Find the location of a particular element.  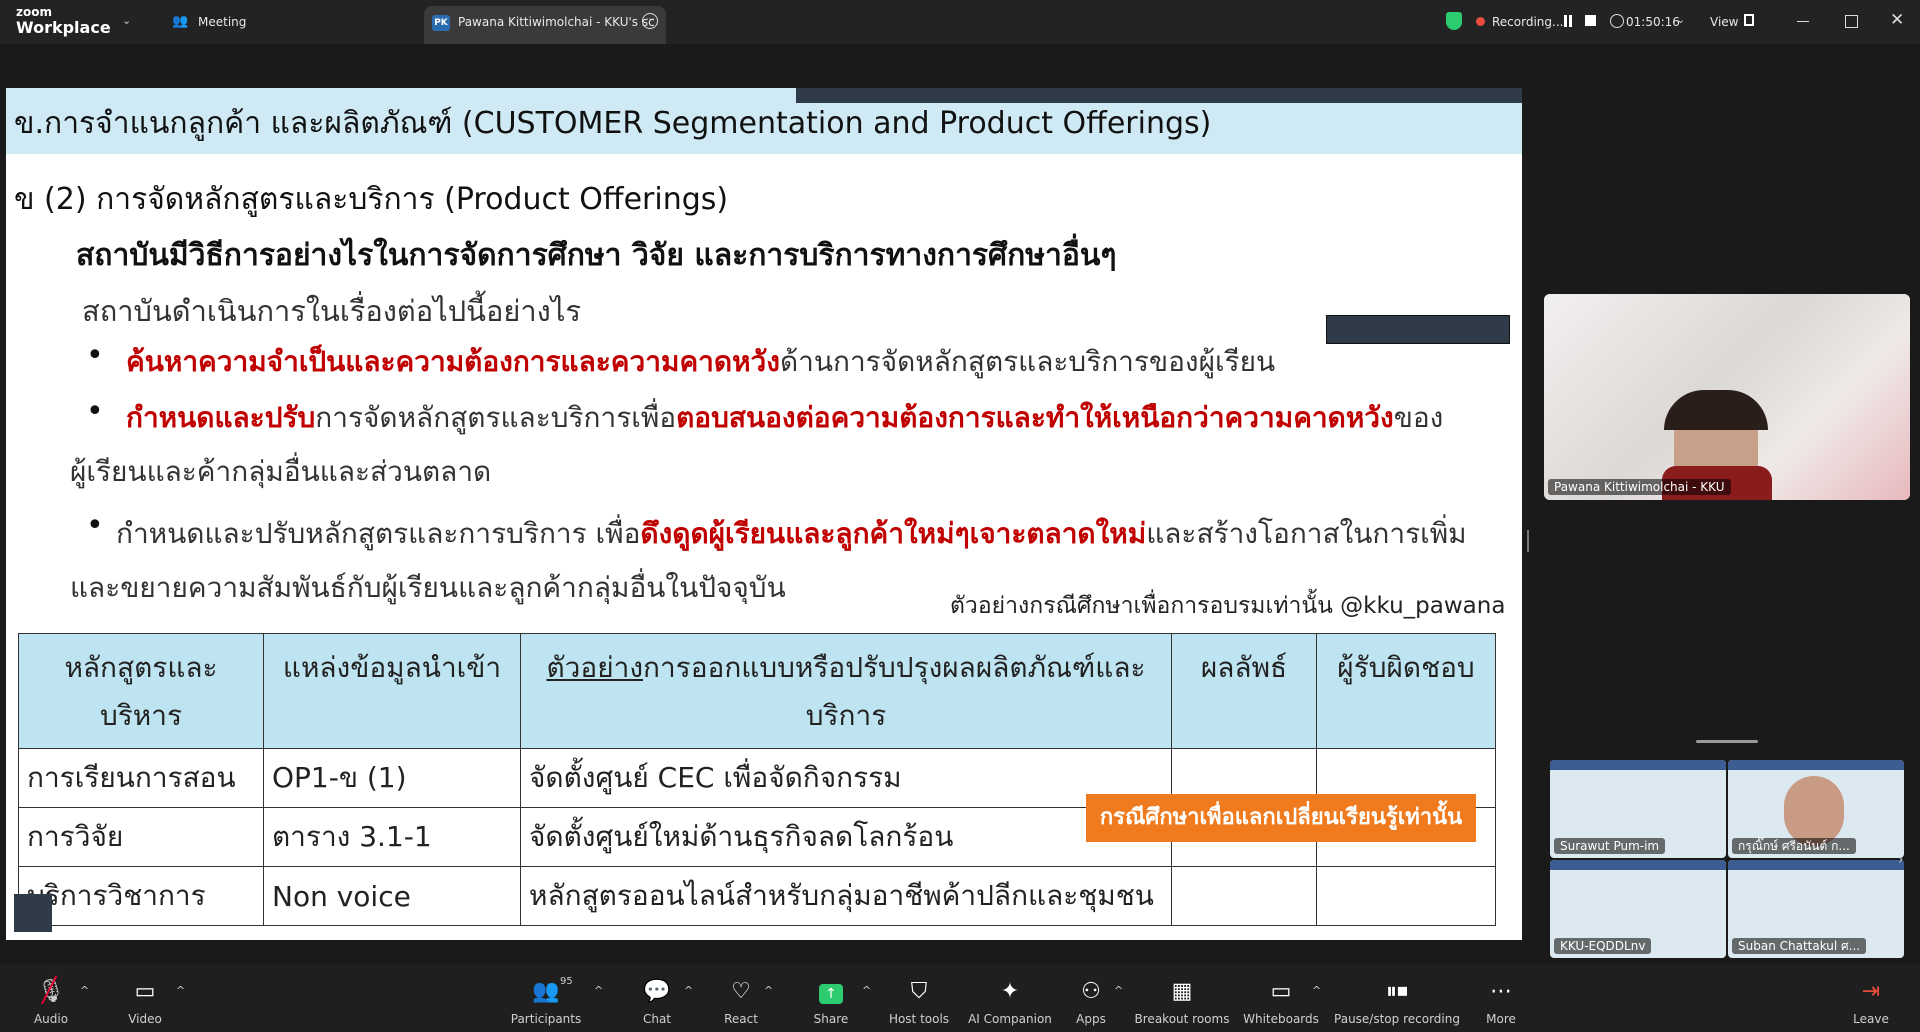

whiteboards-caret-icon: ^ is located at coordinates (1316, 990).